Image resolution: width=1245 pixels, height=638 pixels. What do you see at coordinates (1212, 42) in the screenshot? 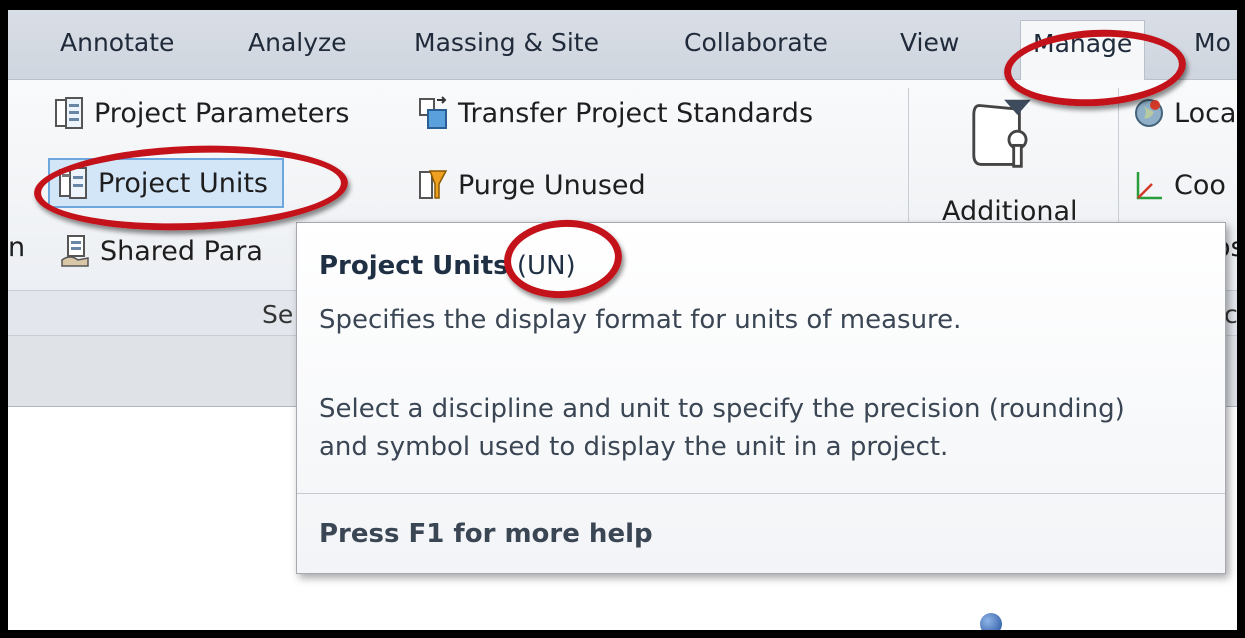
I see `tab-modify: Mo` at bounding box center [1212, 42].